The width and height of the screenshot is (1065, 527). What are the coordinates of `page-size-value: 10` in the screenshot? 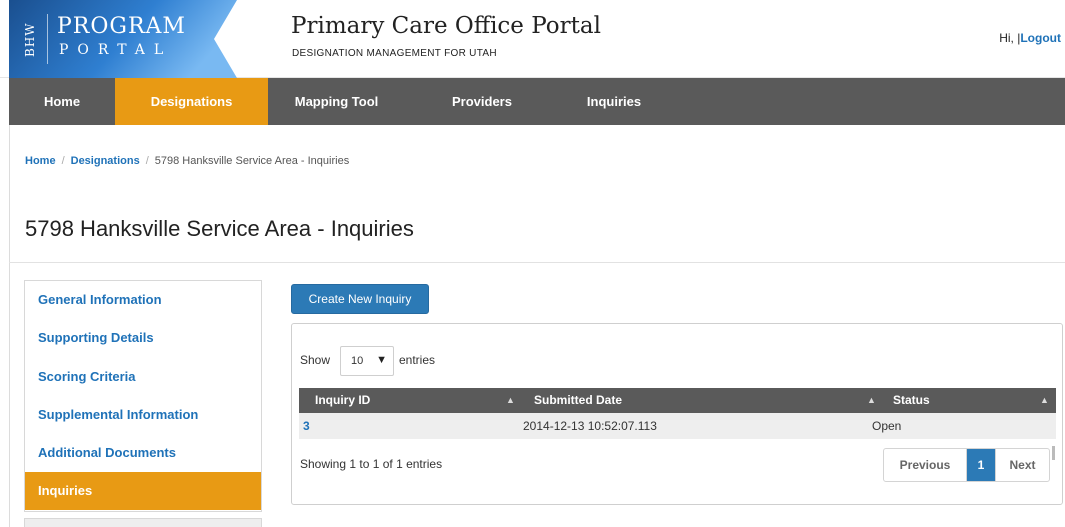 It's located at (357, 361).